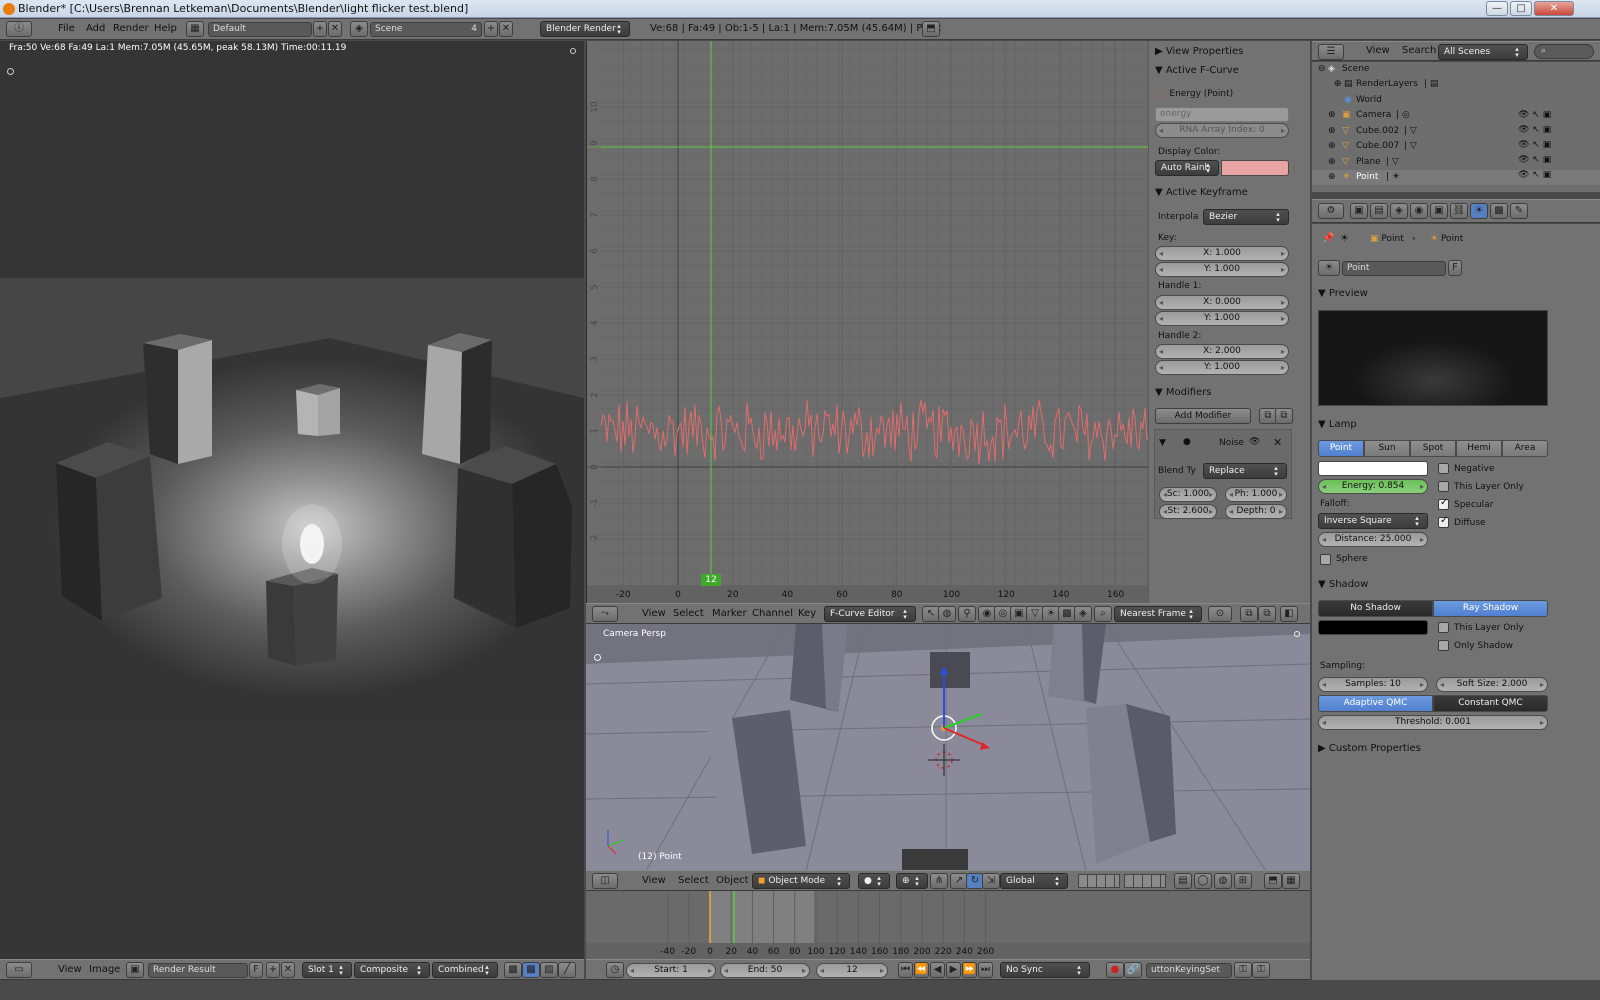 The image size is (1600, 1000). I want to click on render-pass-dropdown: Combined, so click(465, 970).